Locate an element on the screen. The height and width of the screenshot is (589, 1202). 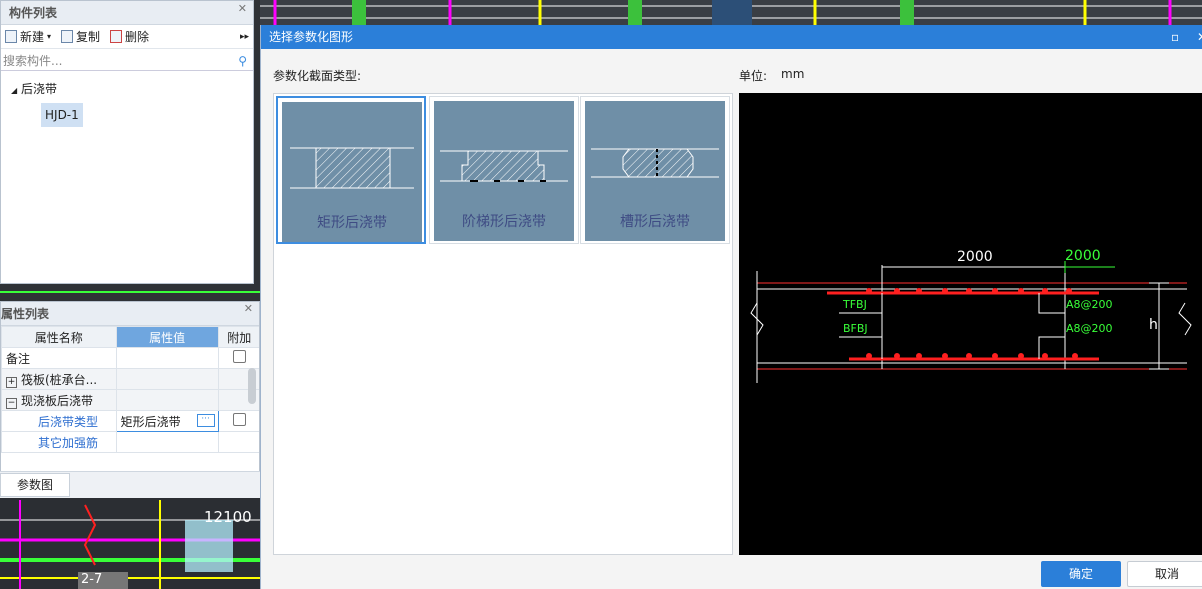
bottom-rebar-label: BFBJ is located at coordinates (855, 328).